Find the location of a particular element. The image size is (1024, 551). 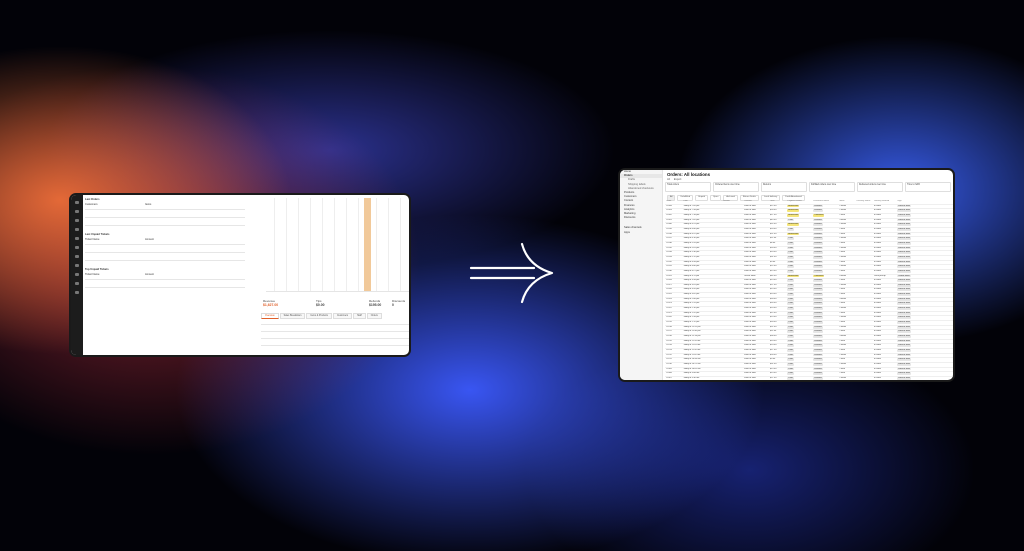

metric-refunds: Refunds $195.00 is located at coordinates (375, 303).